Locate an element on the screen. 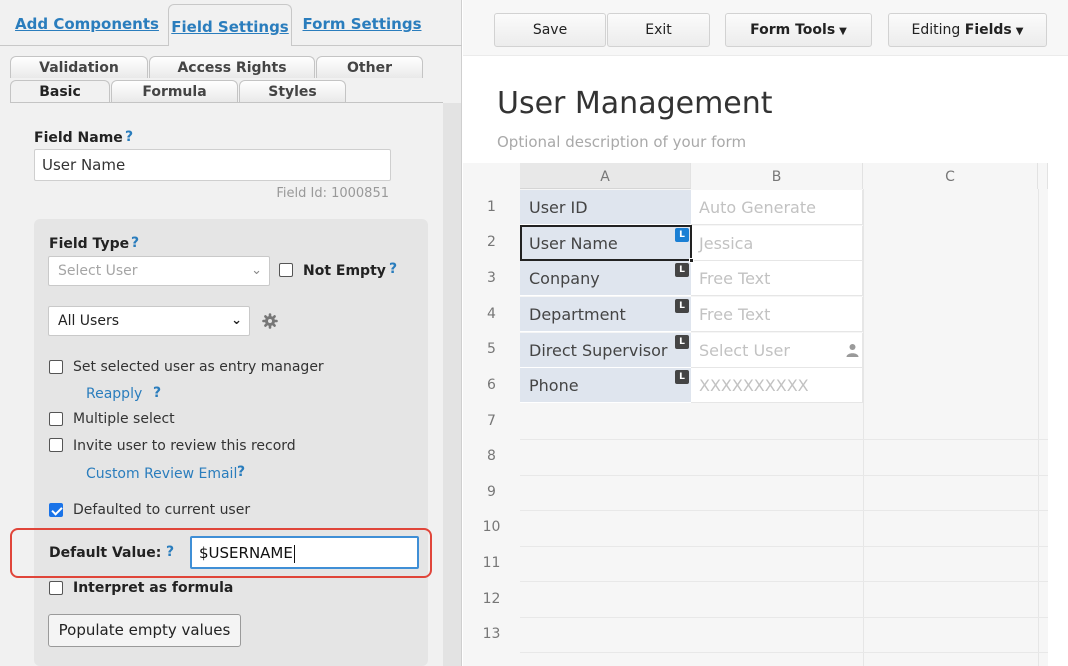 This screenshot has width=1068, height=666. custom-review-email-help-icon: ? is located at coordinates (241, 472).